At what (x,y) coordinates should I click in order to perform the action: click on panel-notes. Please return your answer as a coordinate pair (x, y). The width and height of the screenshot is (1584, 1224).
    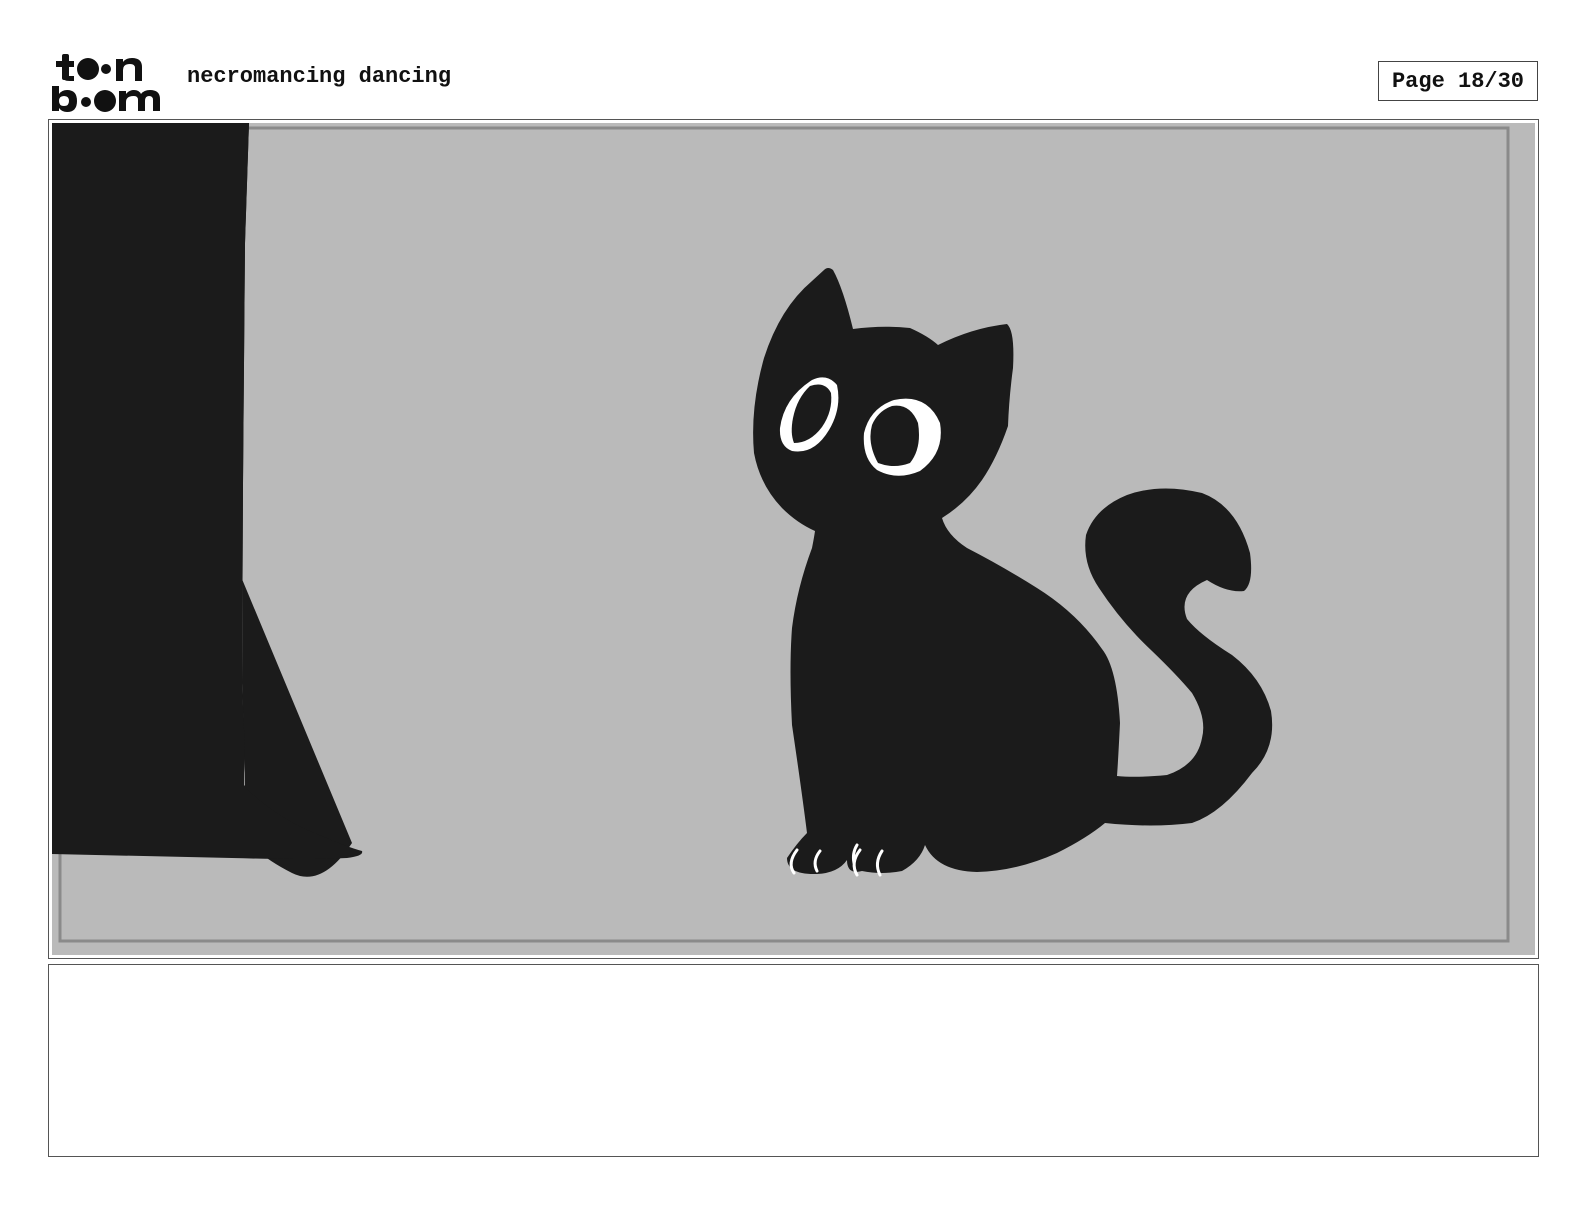
    Looking at the image, I should click on (793, 1060).